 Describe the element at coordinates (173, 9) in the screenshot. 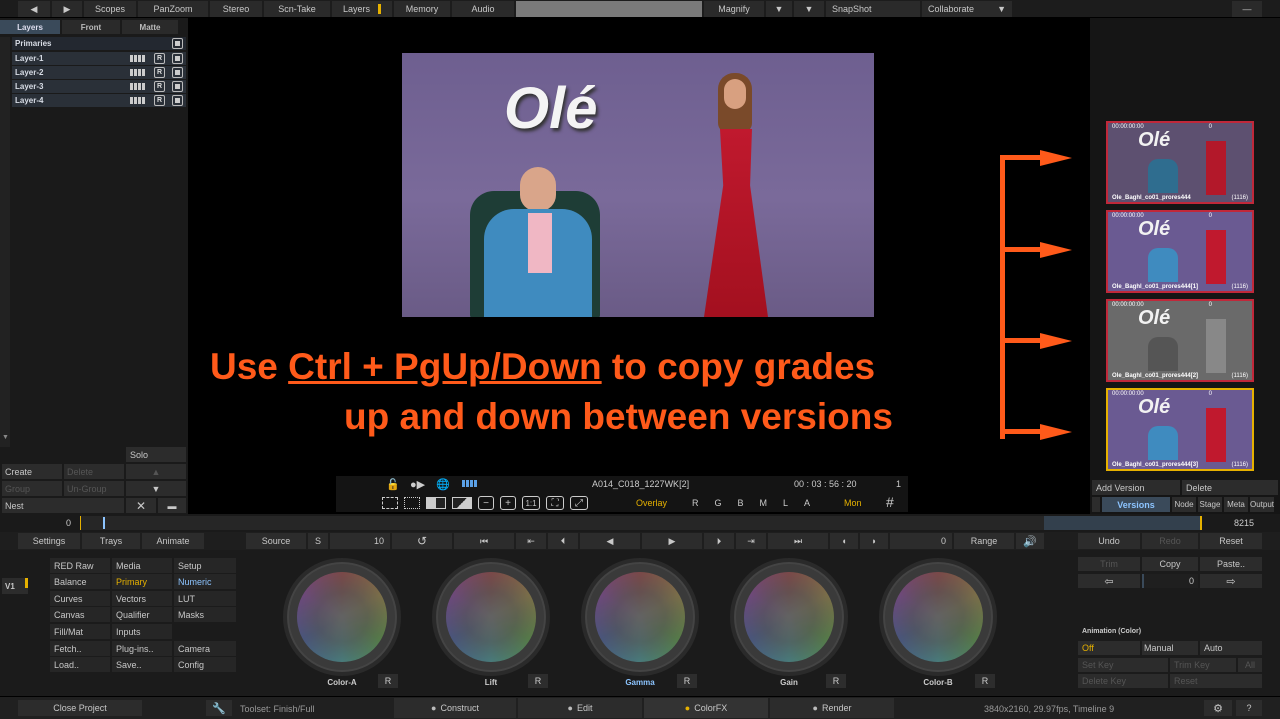

I see `panzoom-button: PanZoom` at that location.